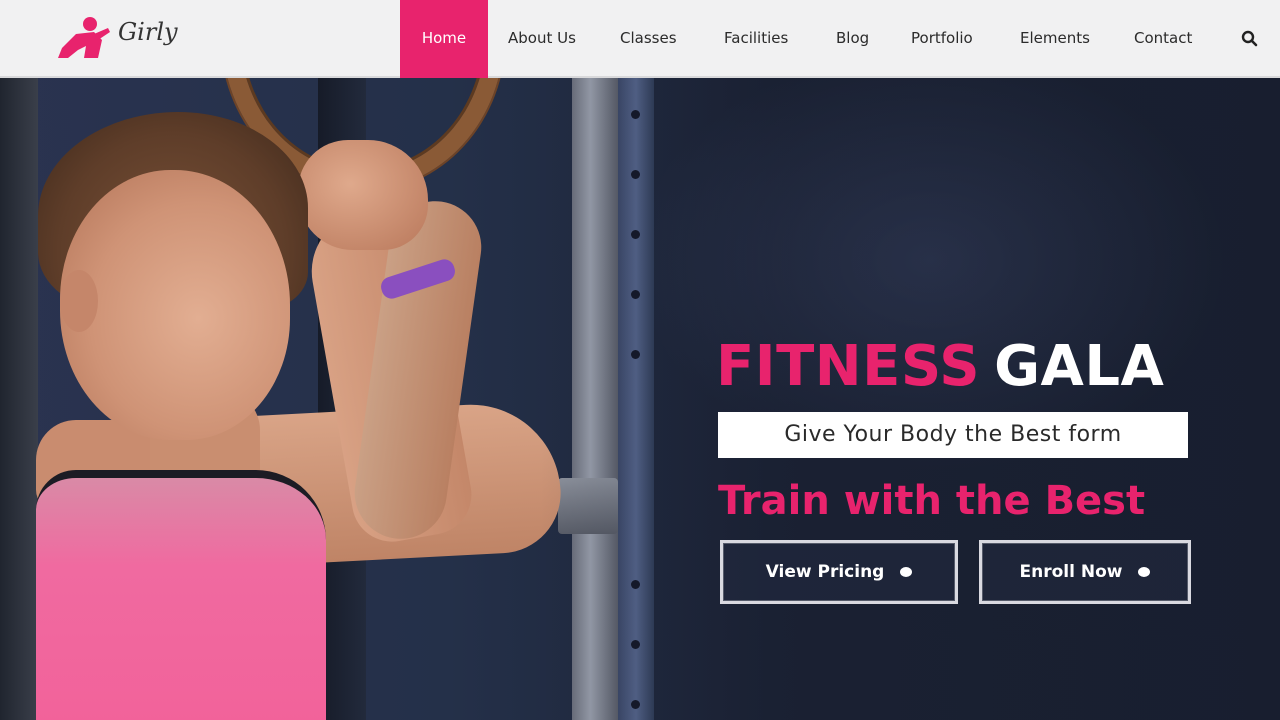 This screenshot has width=1280, height=720. Describe the element at coordinates (1071, 572) in the screenshot. I see `enroll-now-label: Enroll Now` at that location.